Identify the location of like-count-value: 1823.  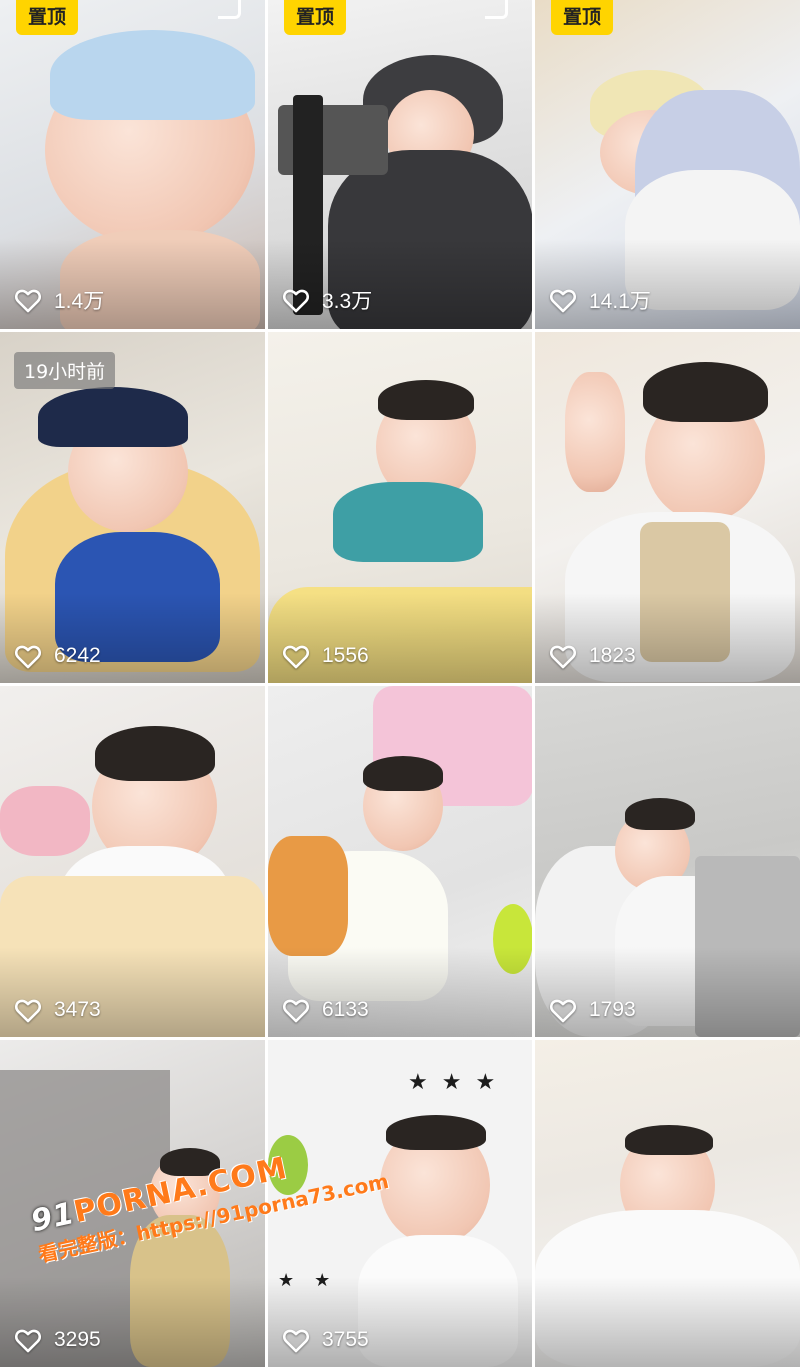
(612, 655).